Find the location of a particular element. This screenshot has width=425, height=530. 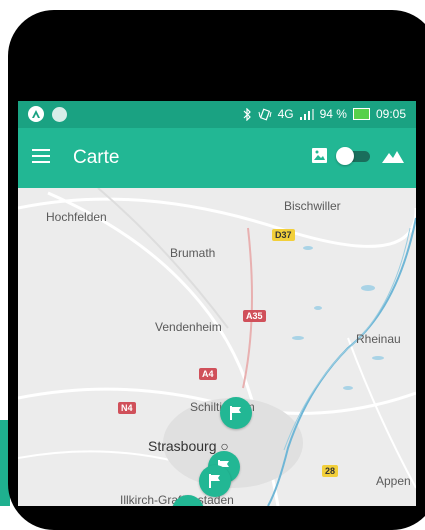

page-title: Carte is located at coordinates (96, 157).